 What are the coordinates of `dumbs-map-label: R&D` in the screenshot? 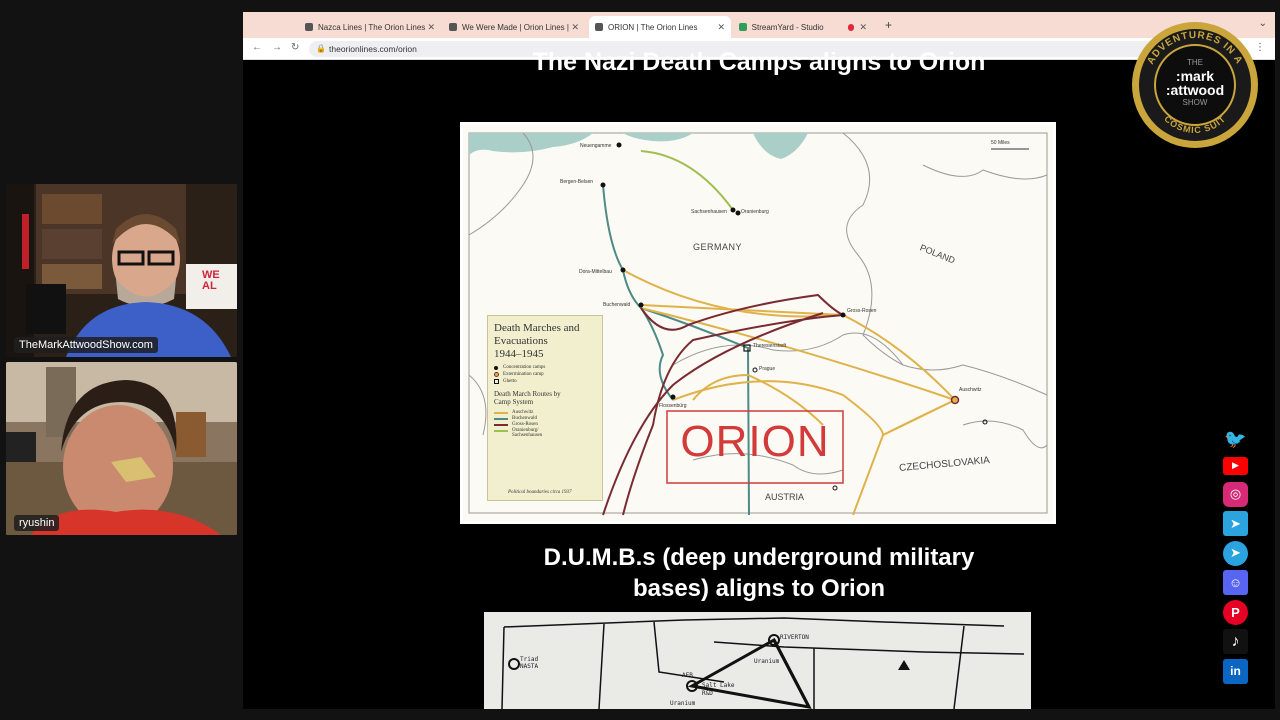 It's located at (707, 693).